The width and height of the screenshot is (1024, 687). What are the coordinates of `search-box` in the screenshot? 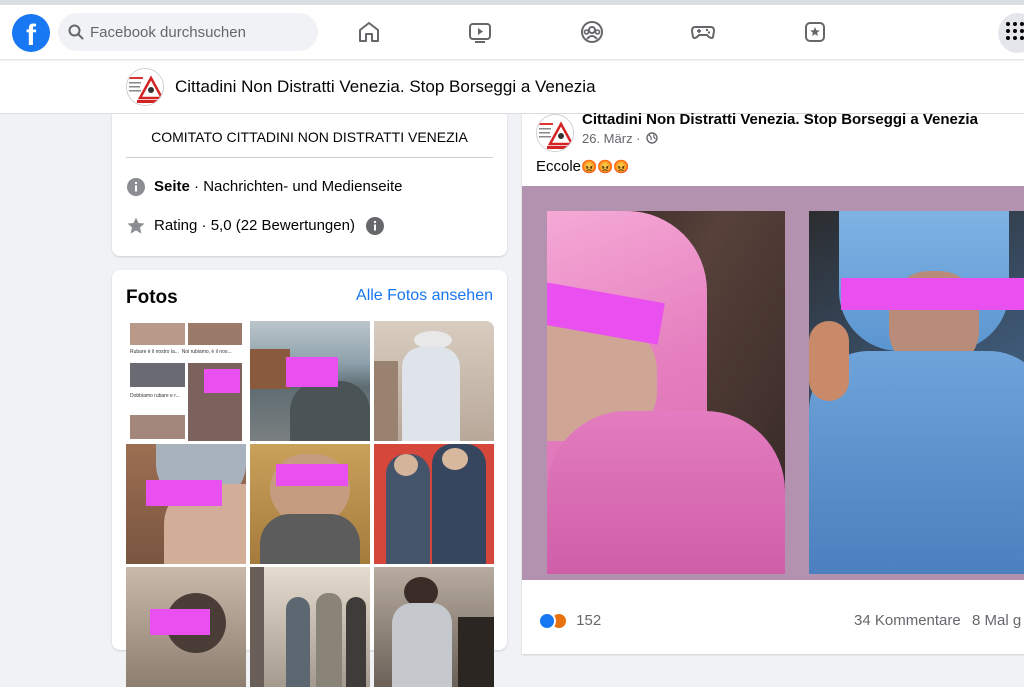 It's located at (188, 32).